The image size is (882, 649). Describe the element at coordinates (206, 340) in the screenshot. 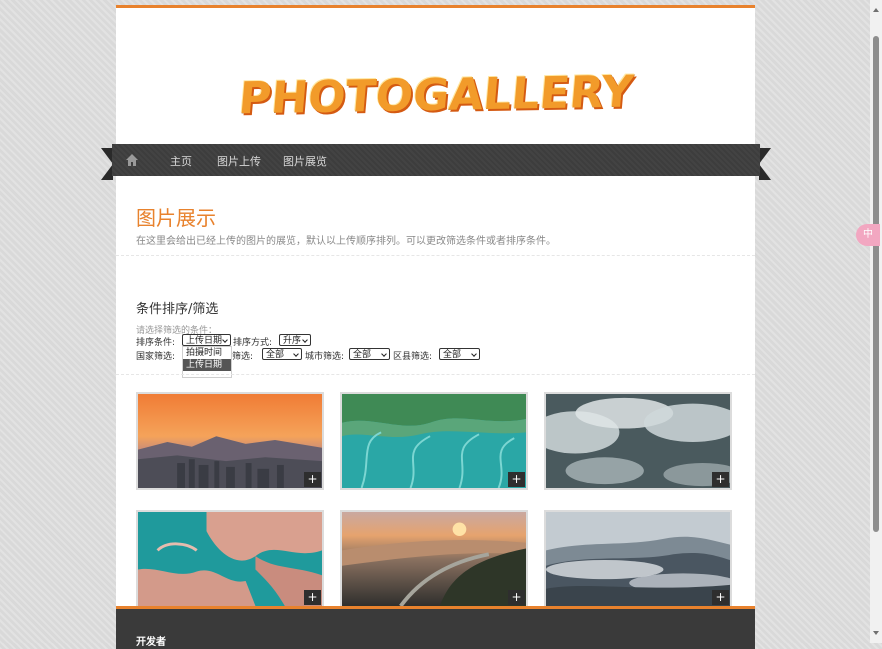

I see `sort-field-select: 上传日期` at that location.